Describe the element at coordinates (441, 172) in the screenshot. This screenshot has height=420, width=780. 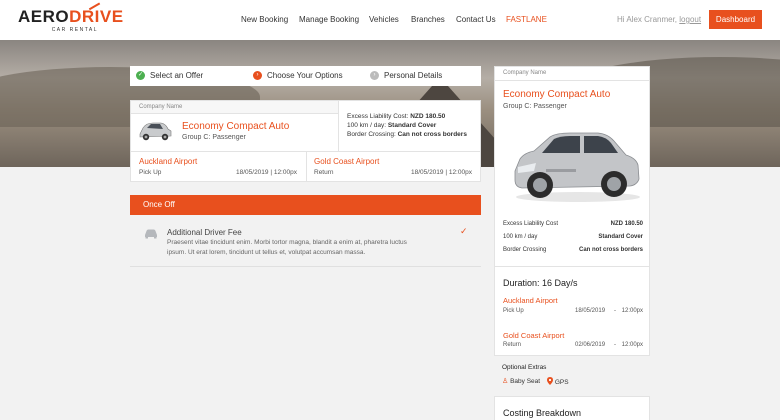
I see `return-datetime: 18/05/2019 | 12:00px` at that location.